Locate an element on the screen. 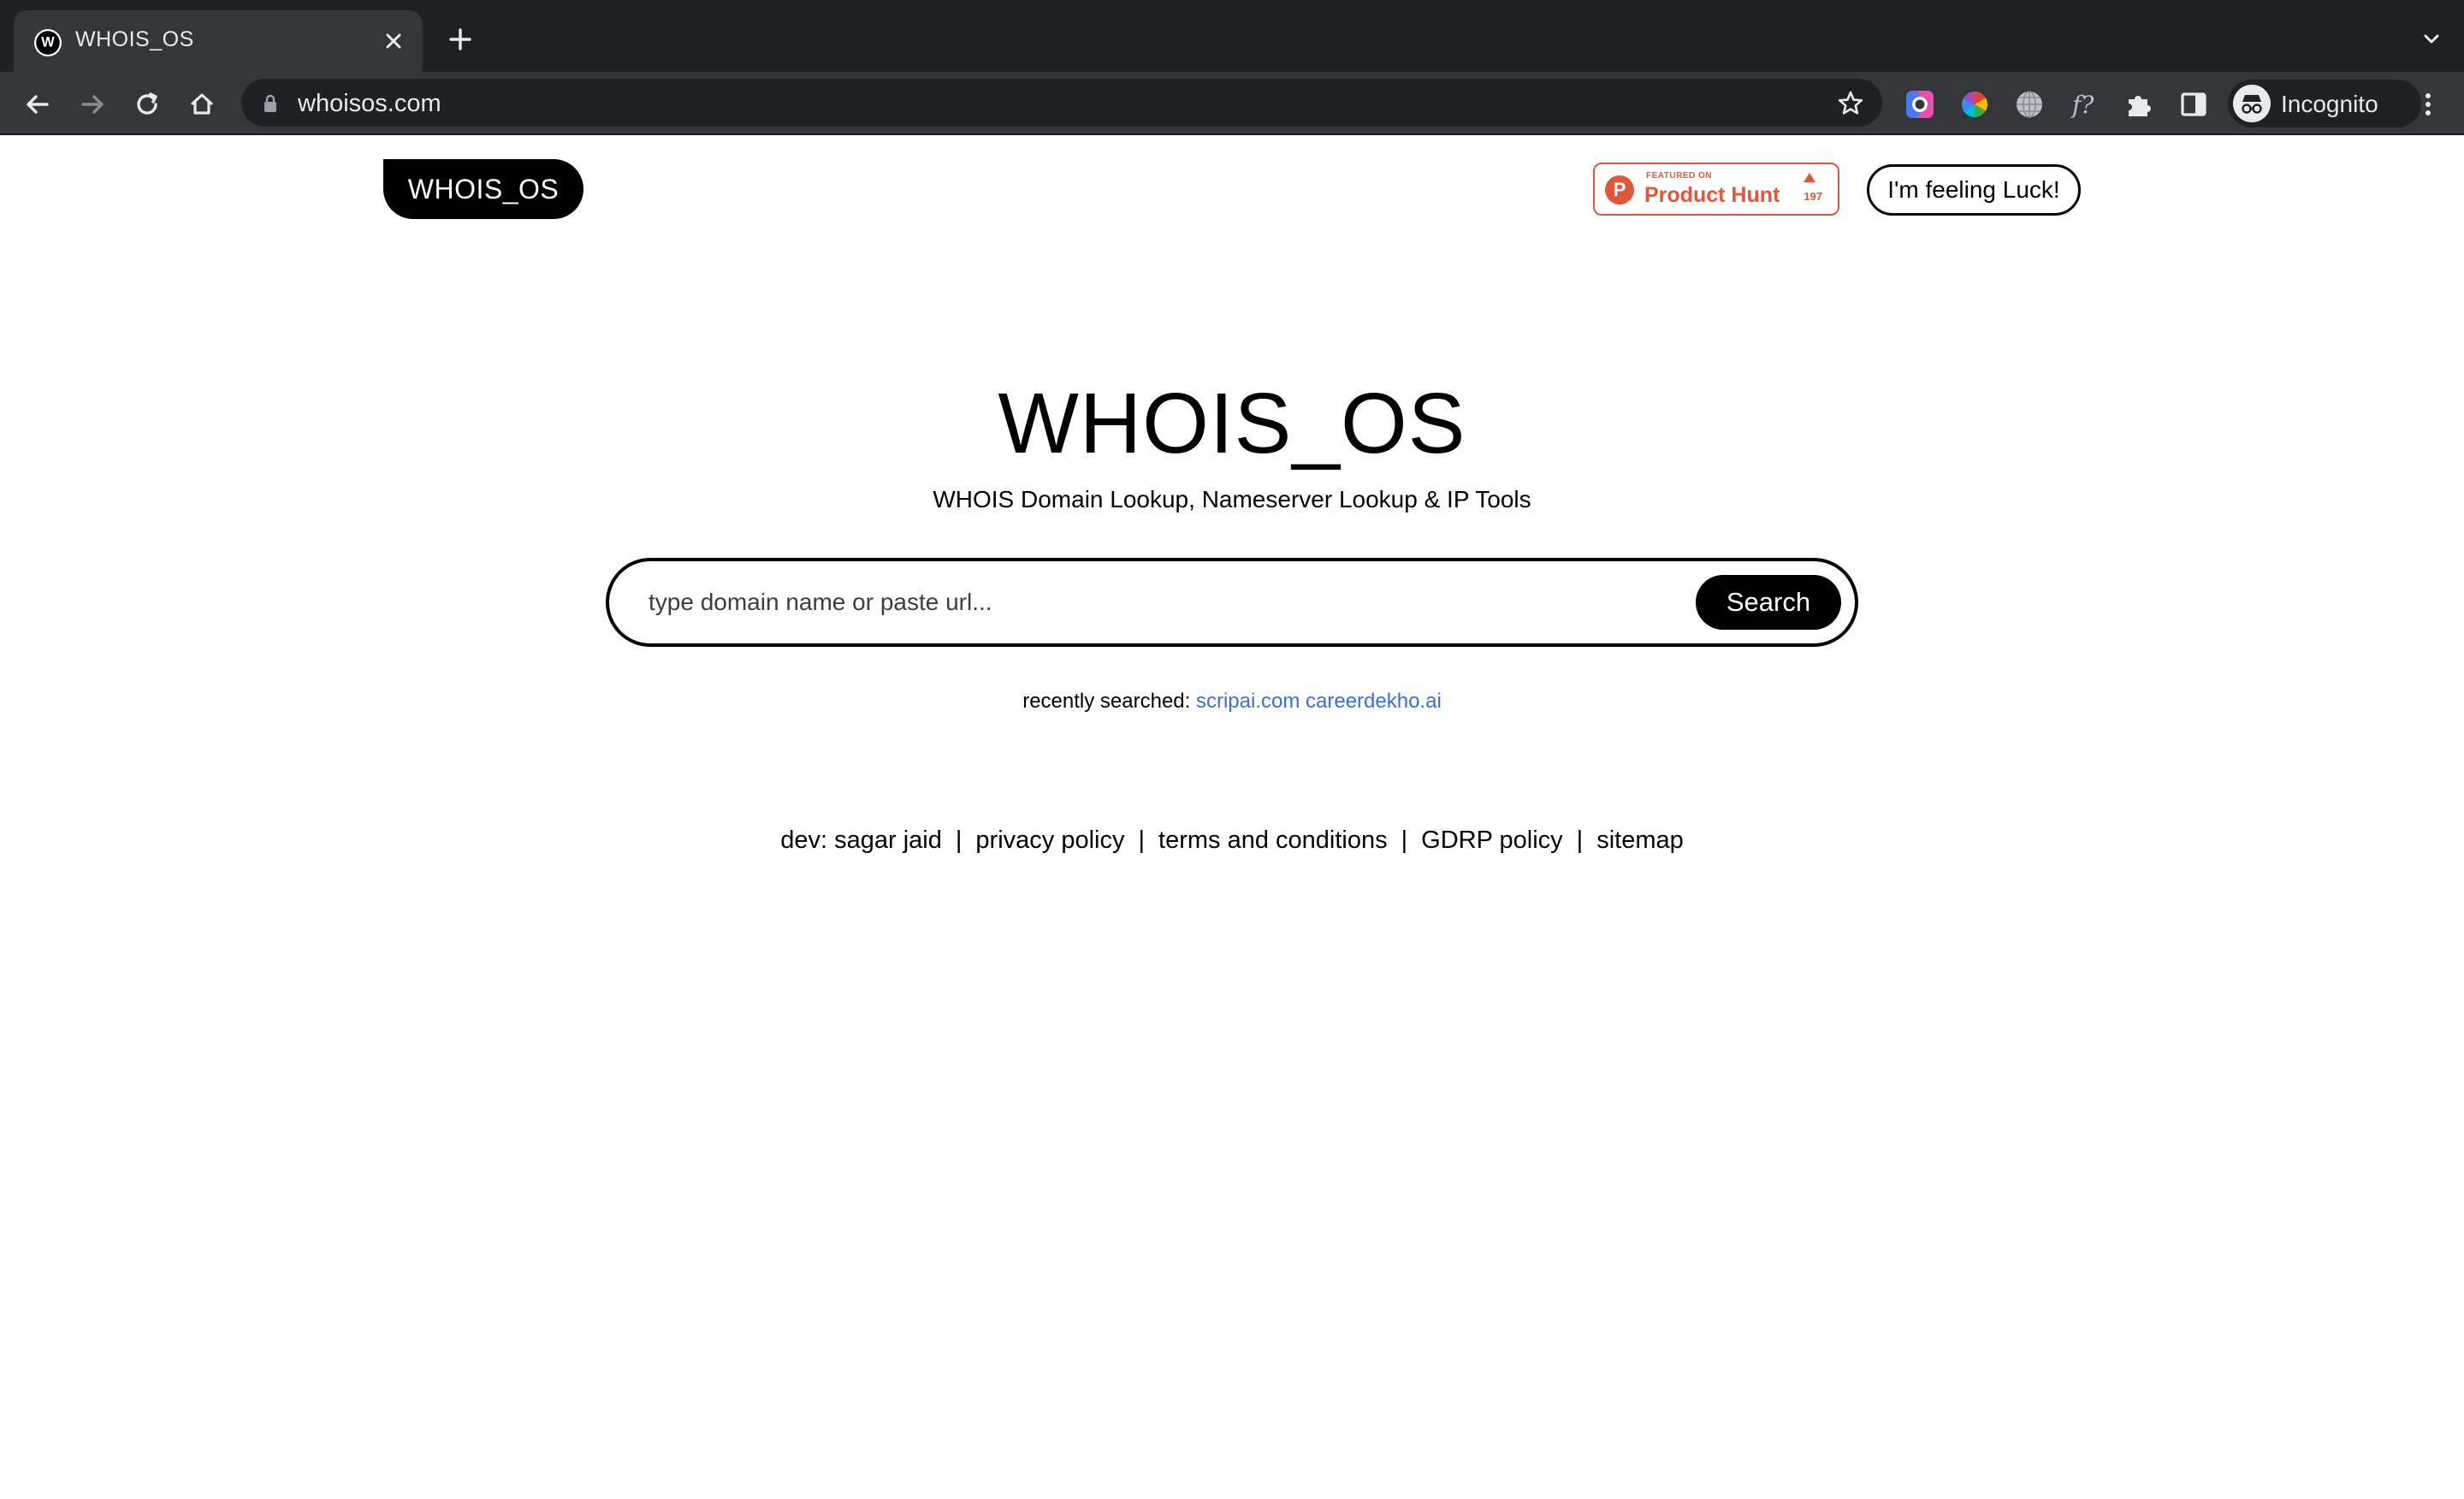  svg-text: f? is located at coordinates (2082, 105).